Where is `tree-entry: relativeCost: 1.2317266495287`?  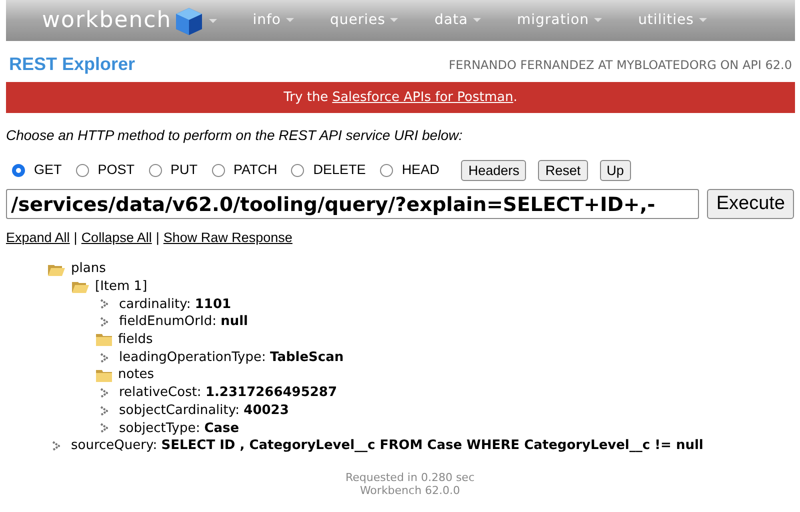
tree-entry: relativeCost: 1.2317266495287 is located at coordinates (228, 393).